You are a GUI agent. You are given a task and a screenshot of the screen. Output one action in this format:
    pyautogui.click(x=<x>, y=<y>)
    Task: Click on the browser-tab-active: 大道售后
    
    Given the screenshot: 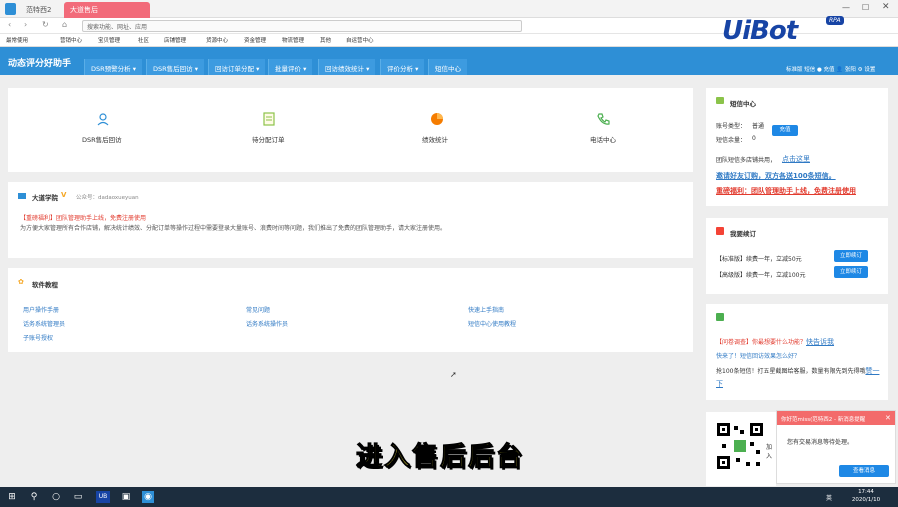 What is the action you would take?
    pyautogui.click(x=107, y=10)
    